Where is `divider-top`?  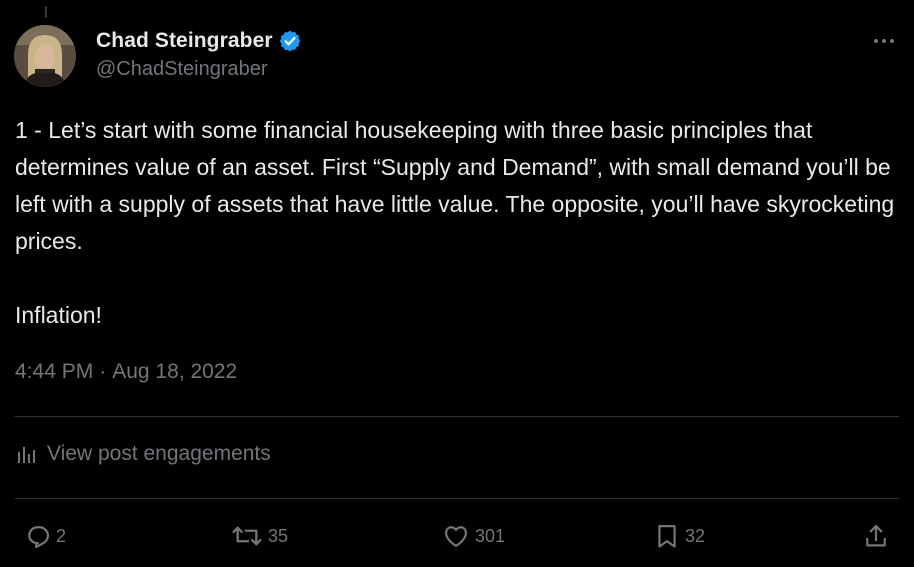
divider-top is located at coordinates (457, 416).